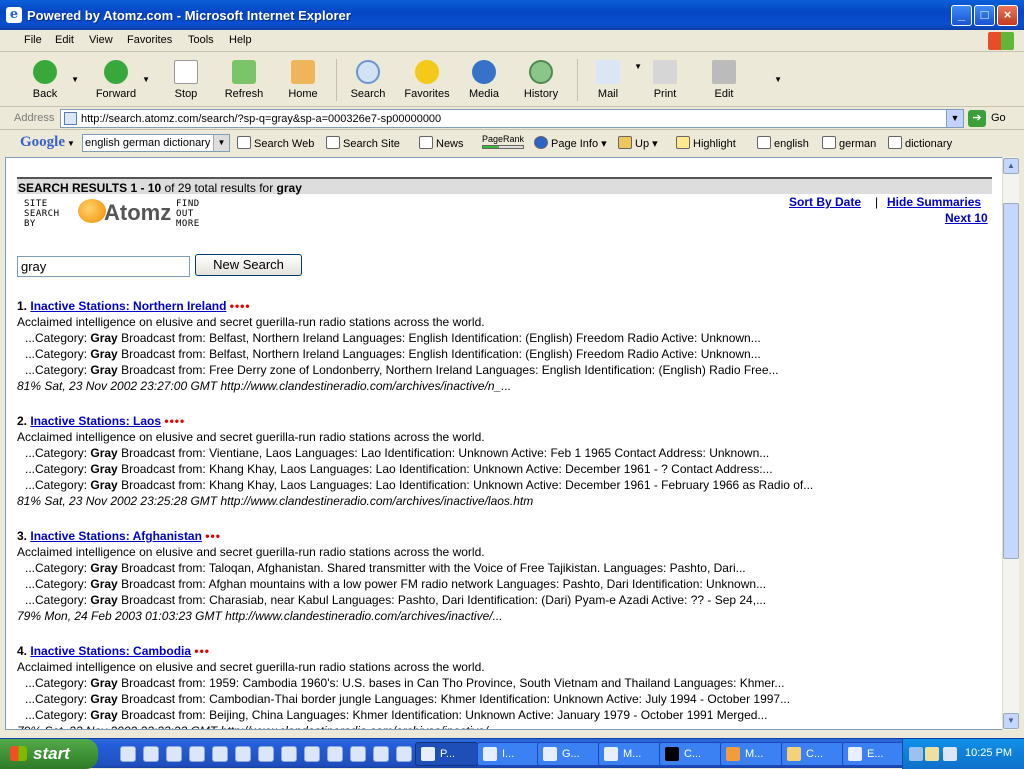 The width and height of the screenshot is (1024, 769). What do you see at coordinates (916, 754) in the screenshot?
I see `tray-arrow-icon` at bounding box center [916, 754].